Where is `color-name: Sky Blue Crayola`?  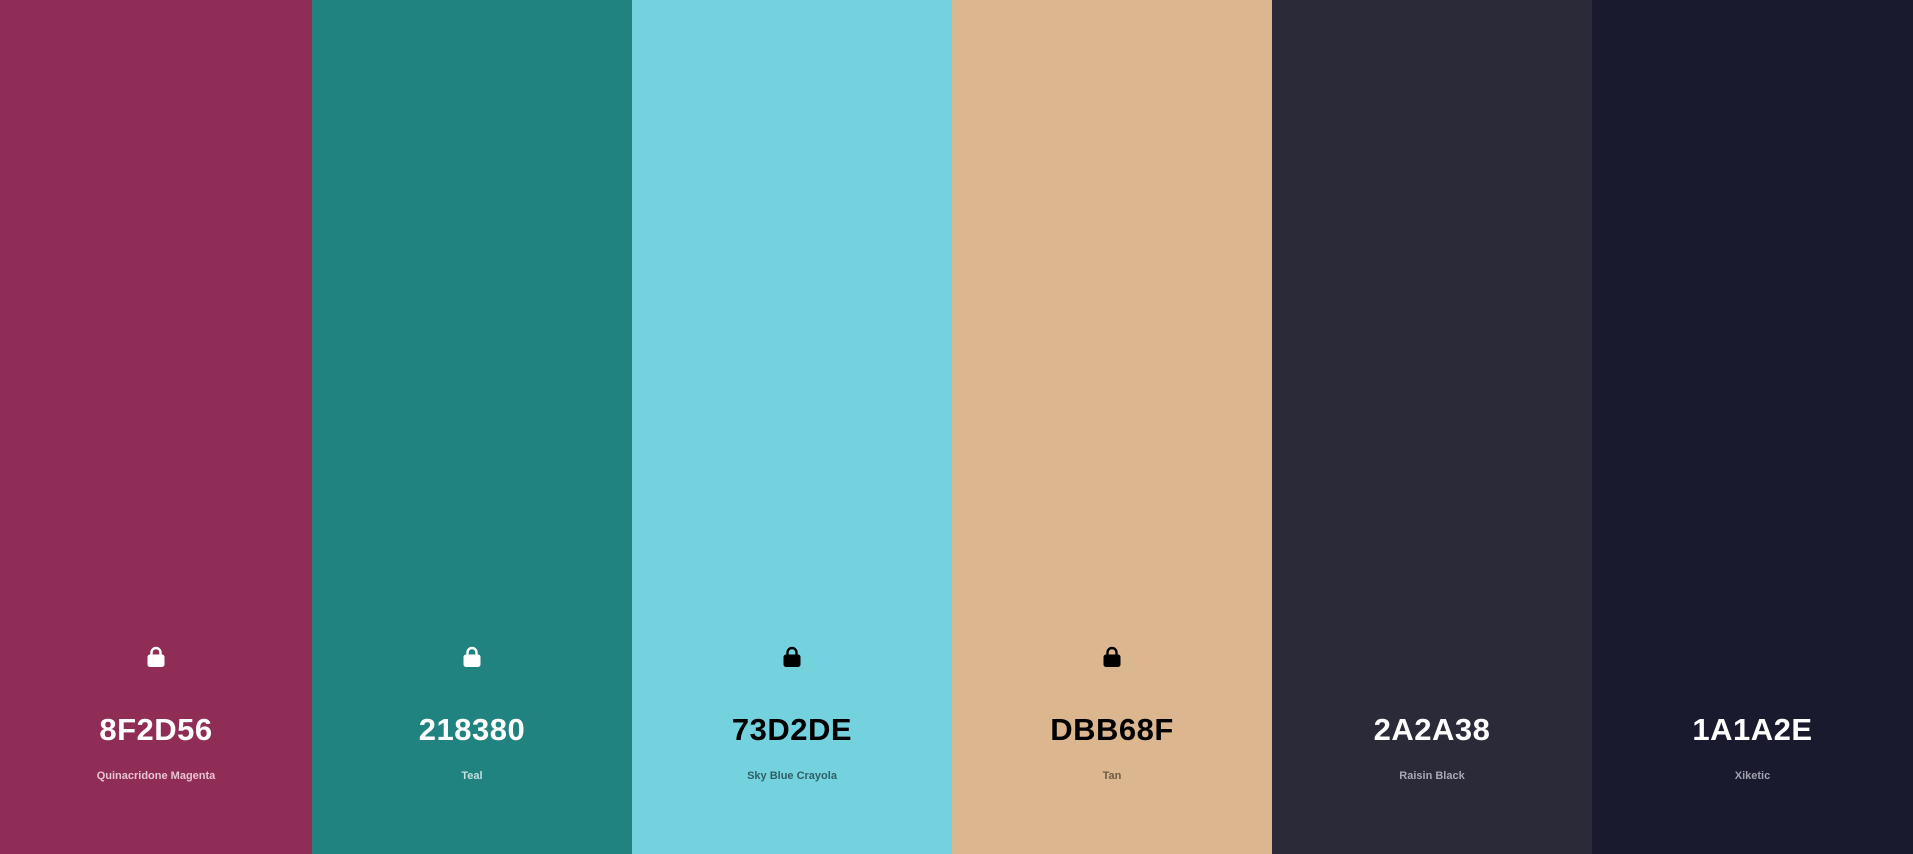 color-name: Sky Blue Crayola is located at coordinates (792, 776).